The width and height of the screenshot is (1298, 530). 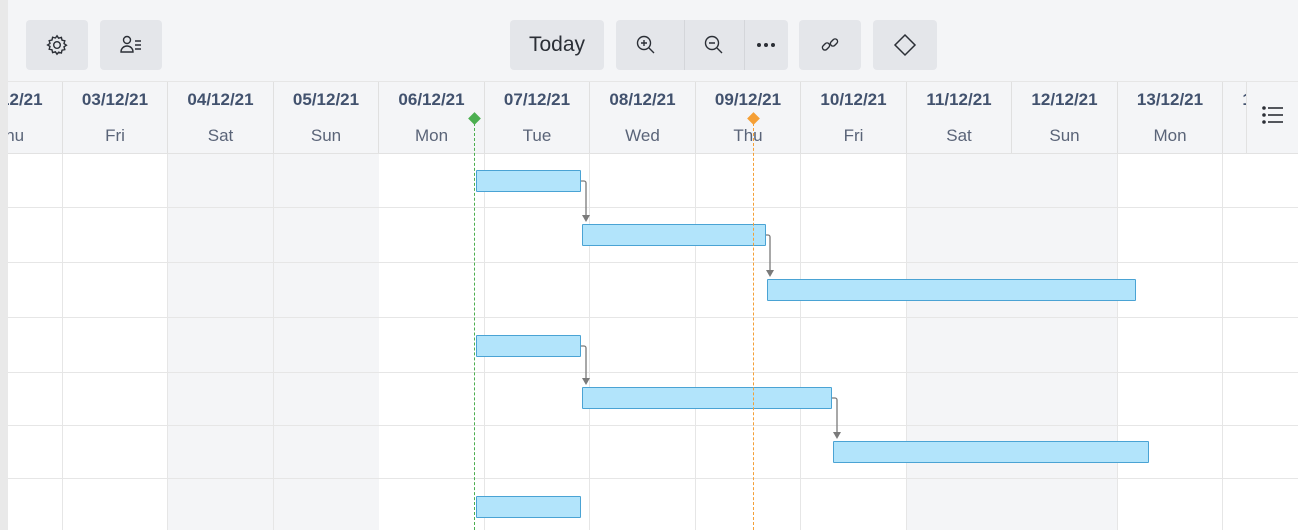 I want to click on date-header-cell: 12/12/21, so click(x=1064, y=100).